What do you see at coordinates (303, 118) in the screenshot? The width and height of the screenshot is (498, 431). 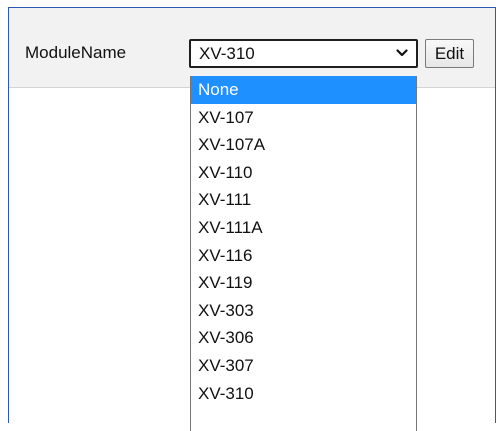 I see `dropdown-option-xv-107: XV-107` at bounding box center [303, 118].